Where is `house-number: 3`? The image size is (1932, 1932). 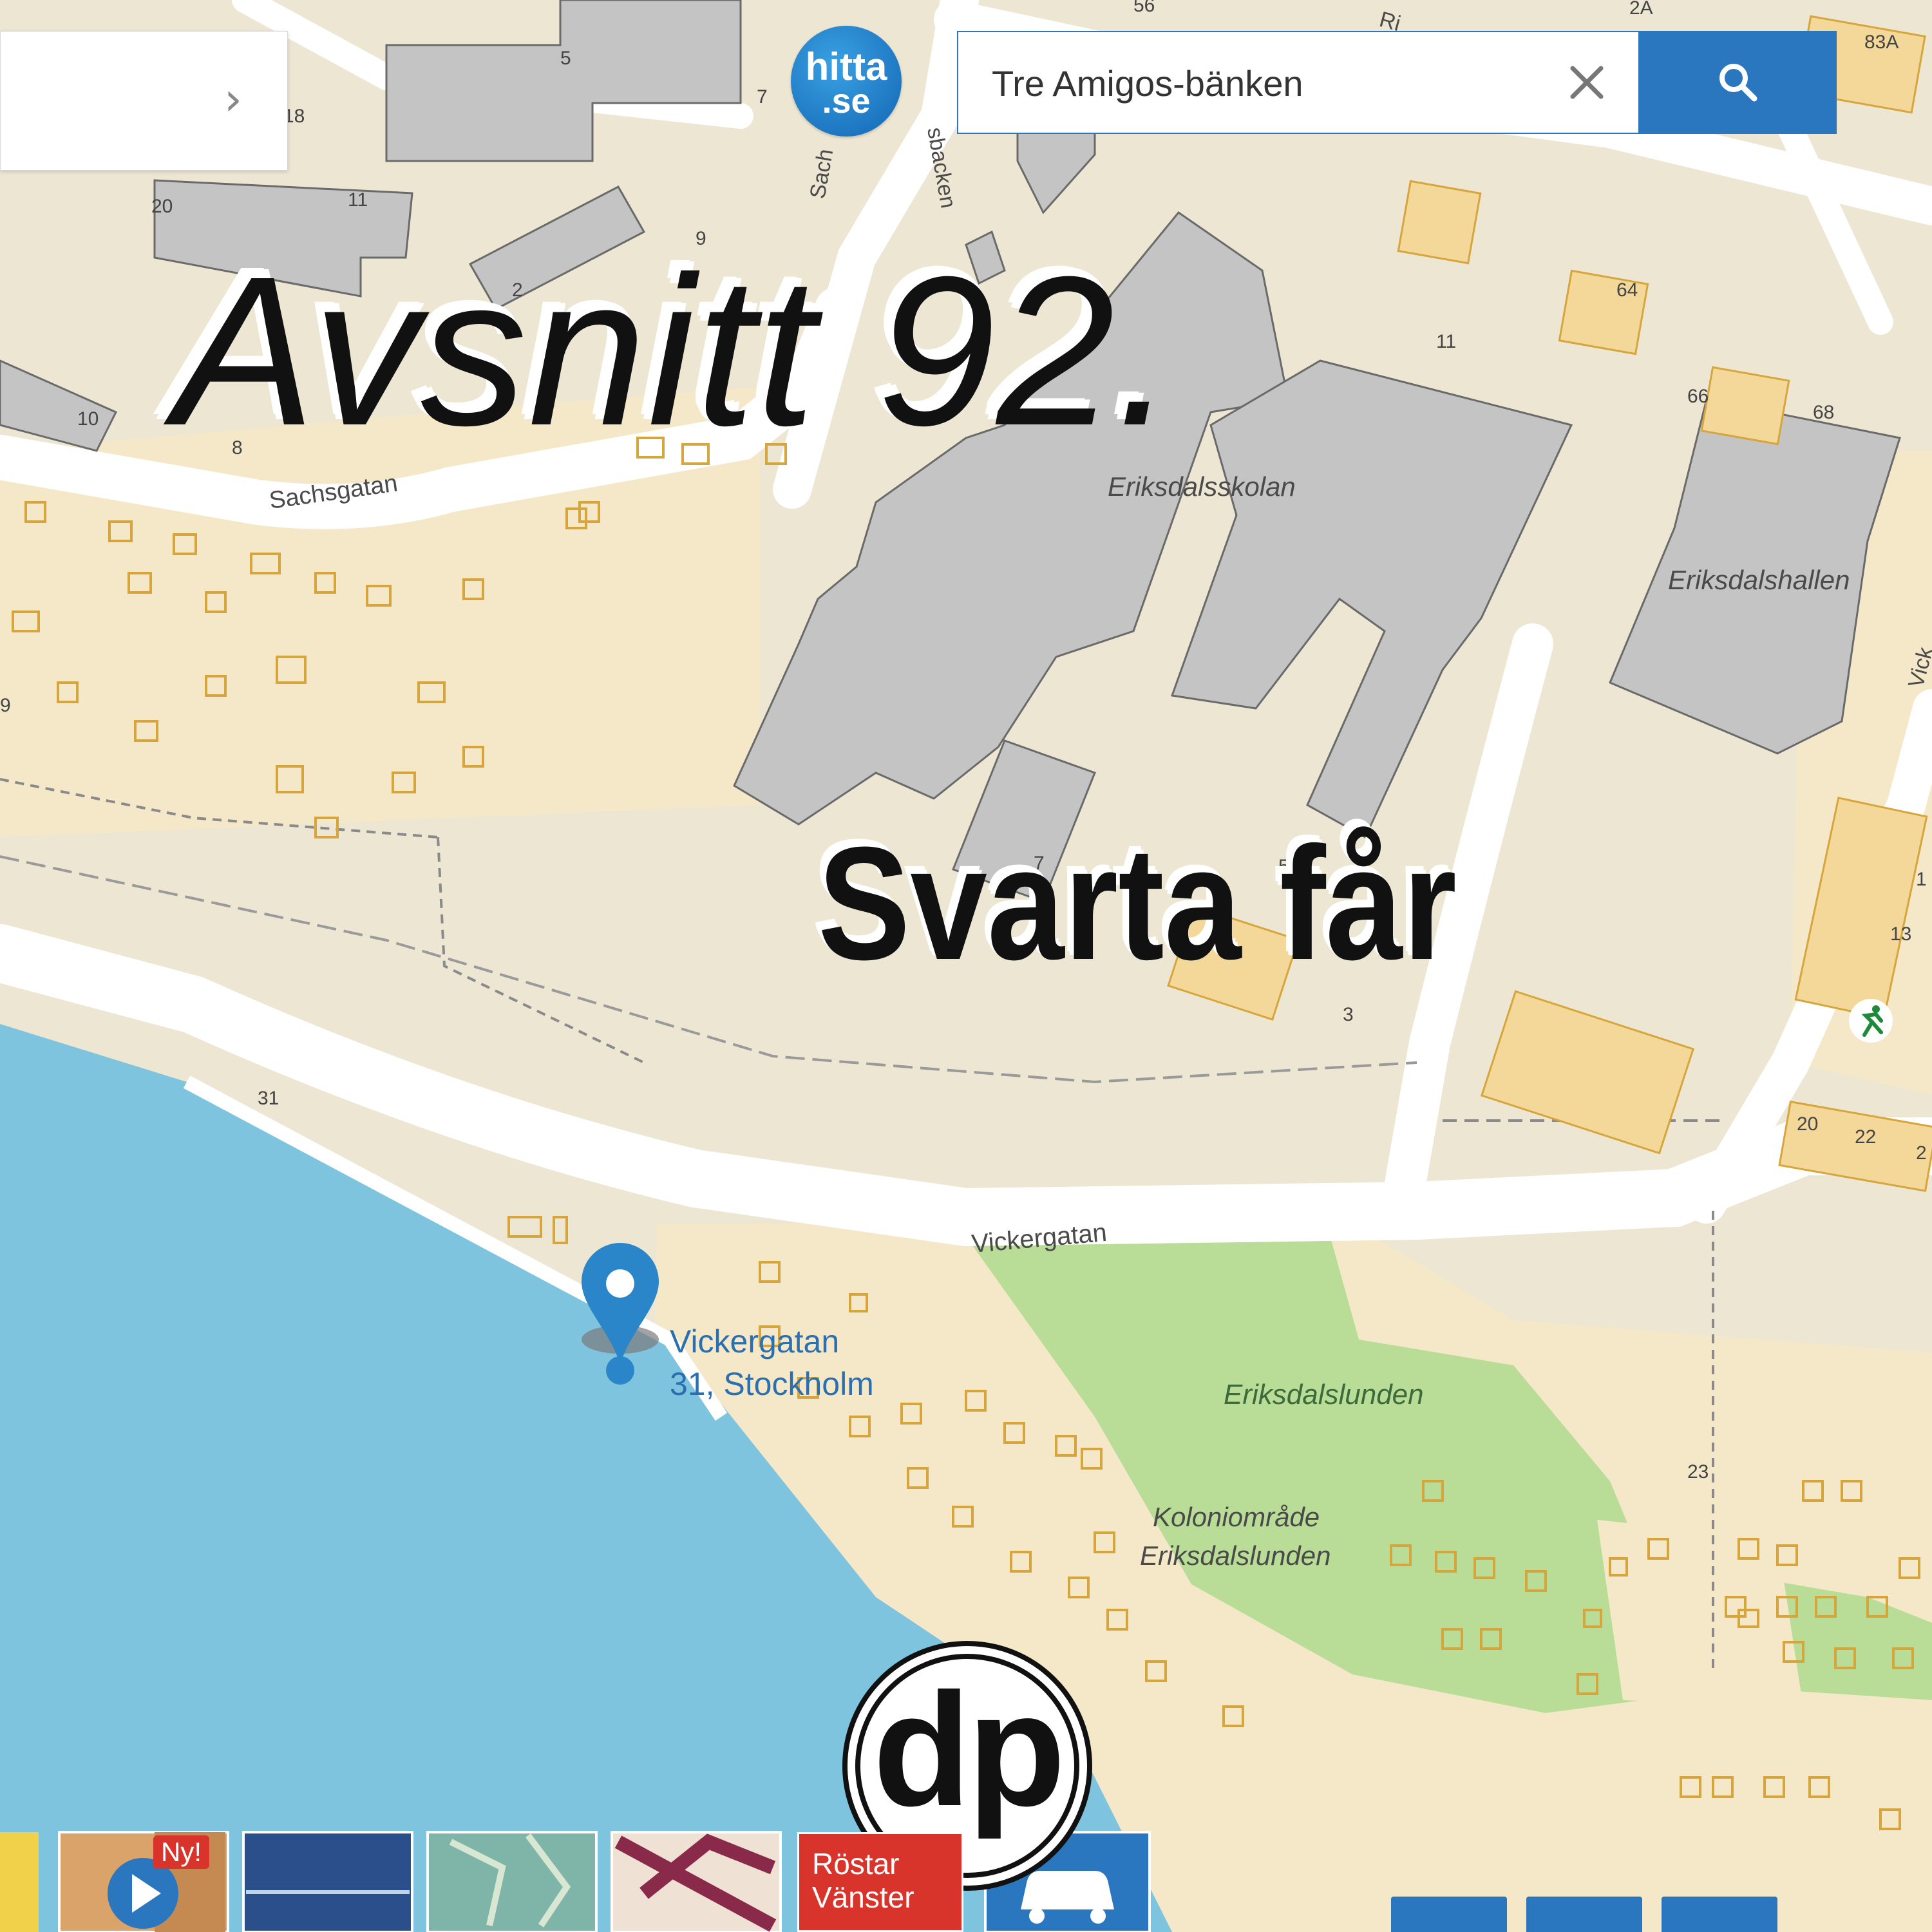
house-number: 3 is located at coordinates (1349, 1014).